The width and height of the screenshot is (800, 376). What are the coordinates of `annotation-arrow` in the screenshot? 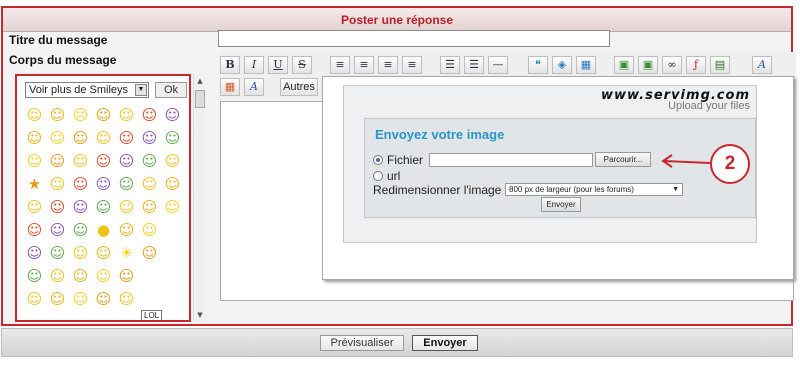 It's located at (686, 161).